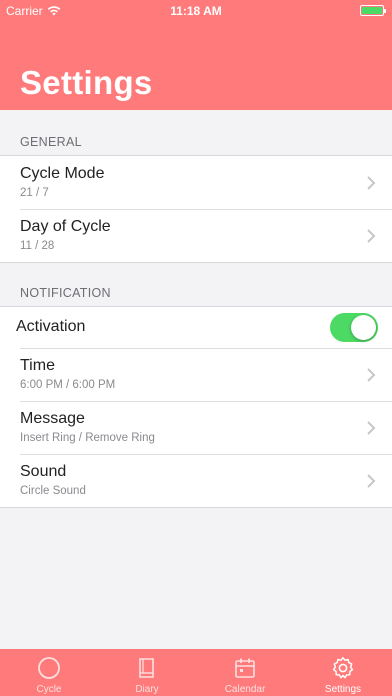 The height and width of the screenshot is (696, 392). What do you see at coordinates (245, 668) in the screenshot?
I see `calendar-icon` at bounding box center [245, 668].